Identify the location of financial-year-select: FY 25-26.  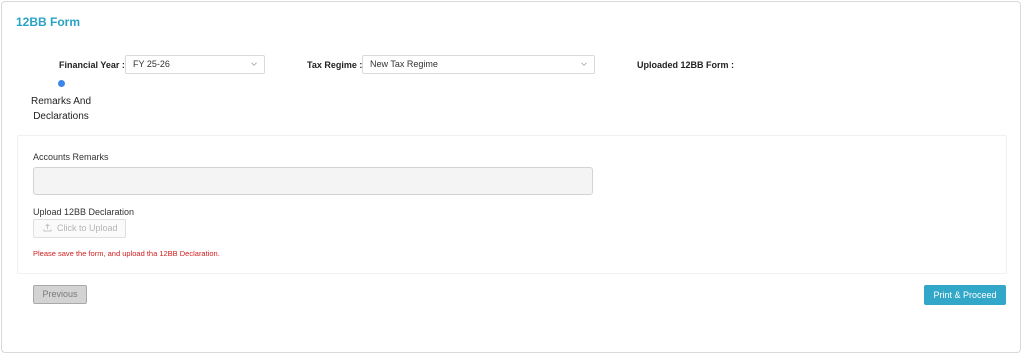
(195, 64).